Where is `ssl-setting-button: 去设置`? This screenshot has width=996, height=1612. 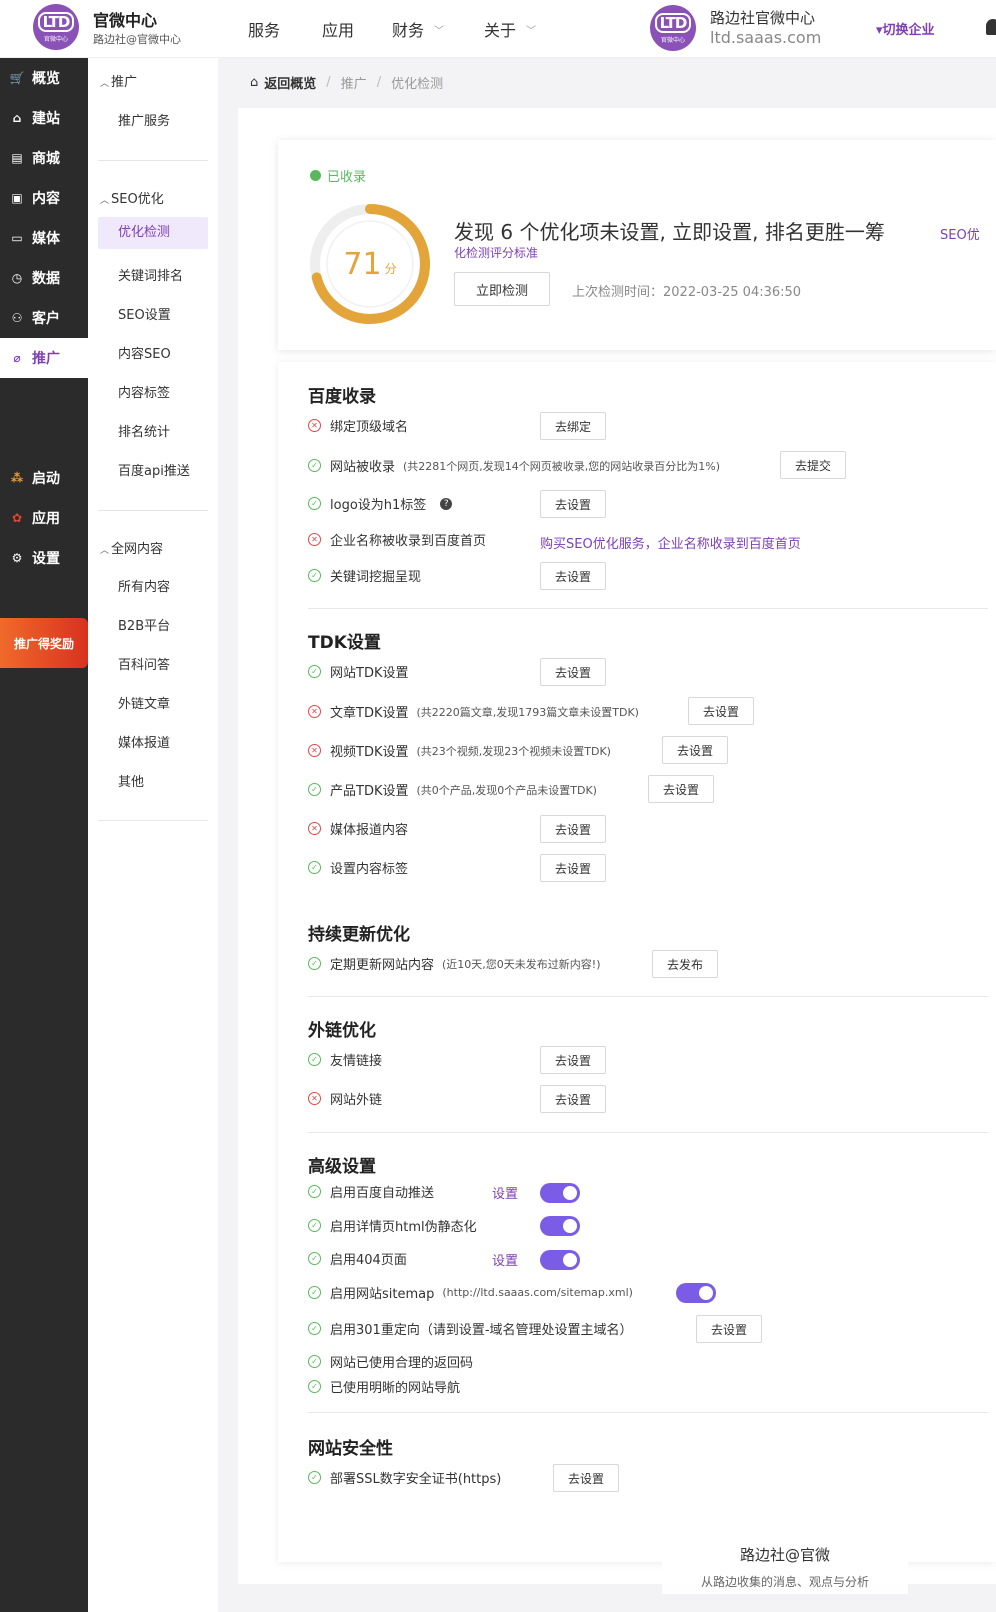
ssl-setting-button: 去设置 is located at coordinates (586, 1478).